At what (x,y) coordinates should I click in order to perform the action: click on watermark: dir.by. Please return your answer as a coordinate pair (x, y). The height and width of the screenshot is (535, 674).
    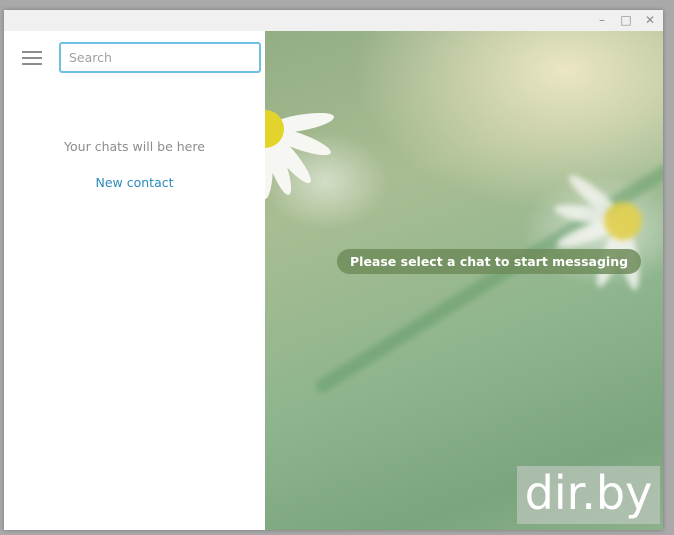
    Looking at the image, I should click on (588, 495).